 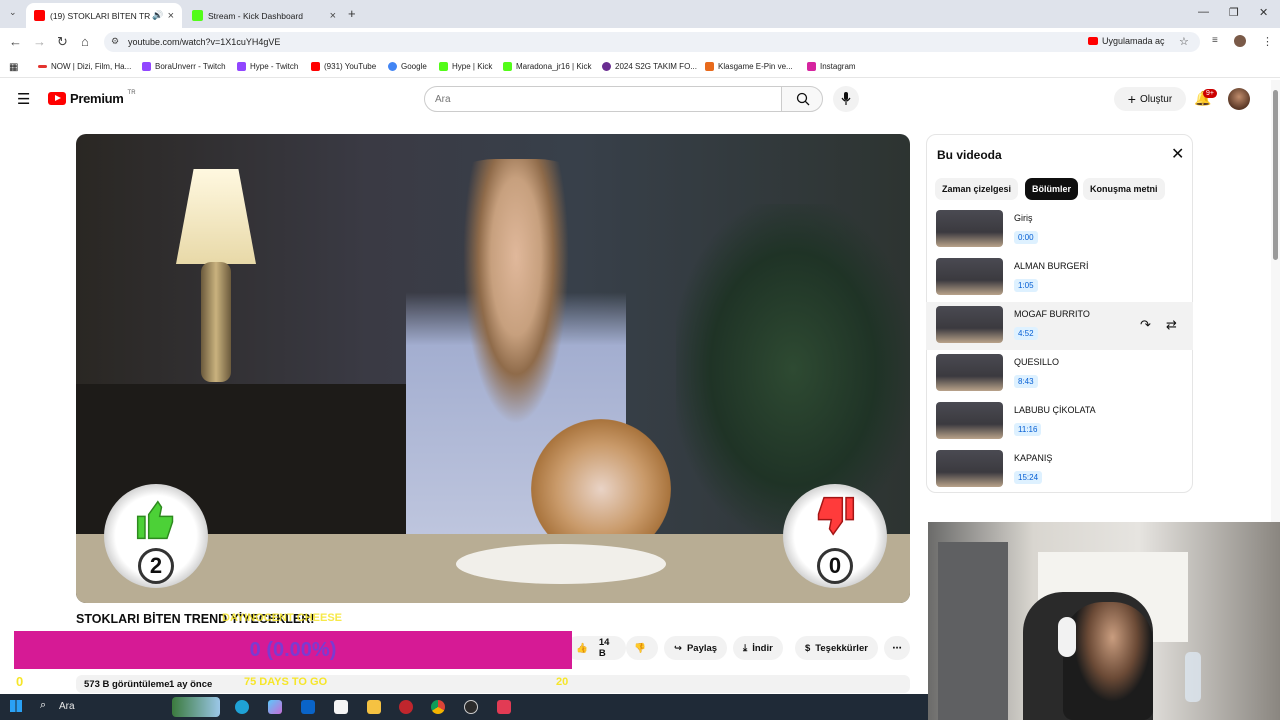 I want to click on minimize-icon: —, so click(x=1203, y=12).